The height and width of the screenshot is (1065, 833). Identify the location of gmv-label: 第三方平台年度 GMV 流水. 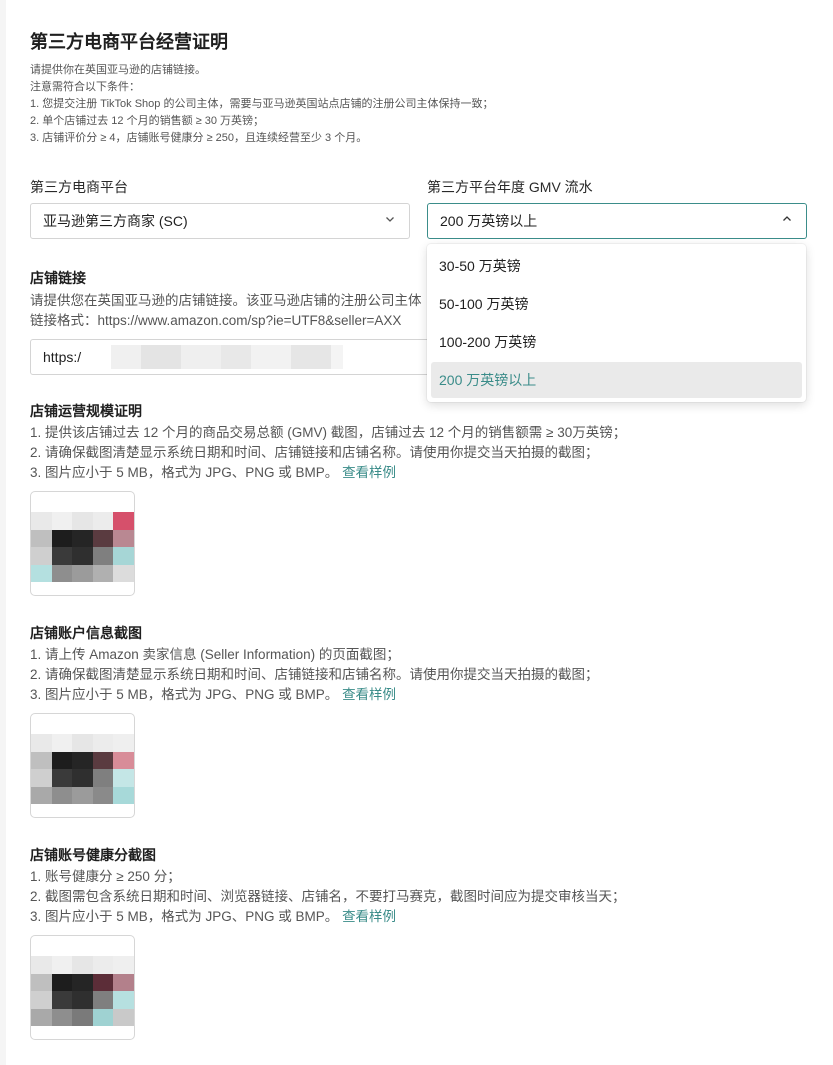
(510, 187).